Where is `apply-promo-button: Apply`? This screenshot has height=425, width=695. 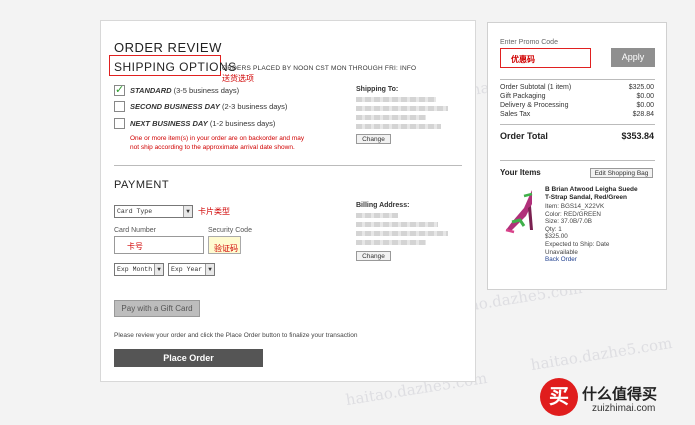 apply-promo-button: Apply is located at coordinates (633, 57).